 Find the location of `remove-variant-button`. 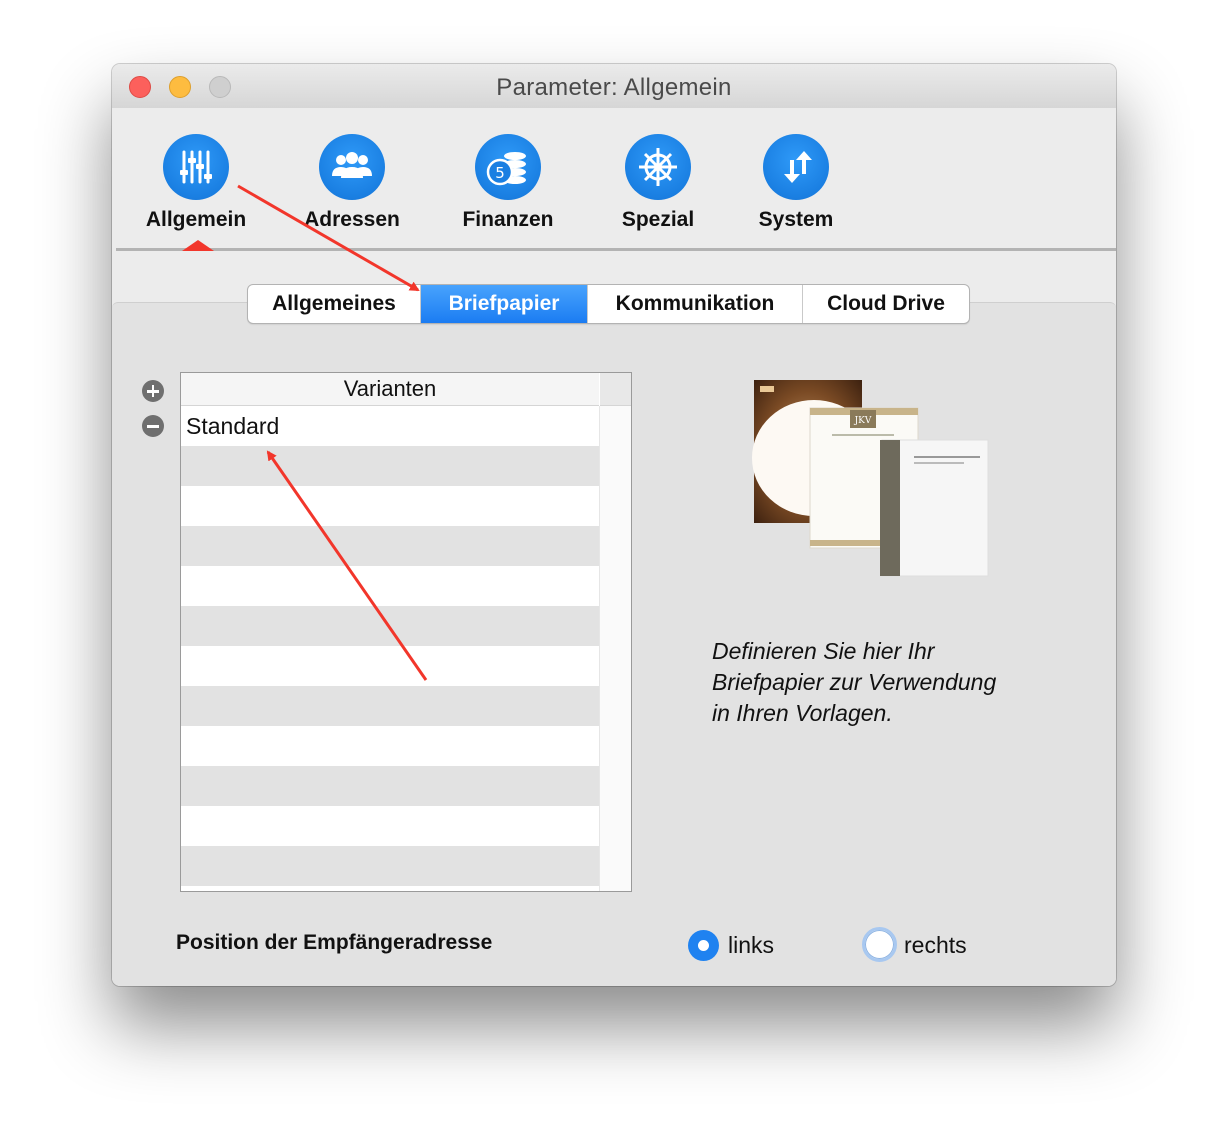

remove-variant-button is located at coordinates (153, 426).